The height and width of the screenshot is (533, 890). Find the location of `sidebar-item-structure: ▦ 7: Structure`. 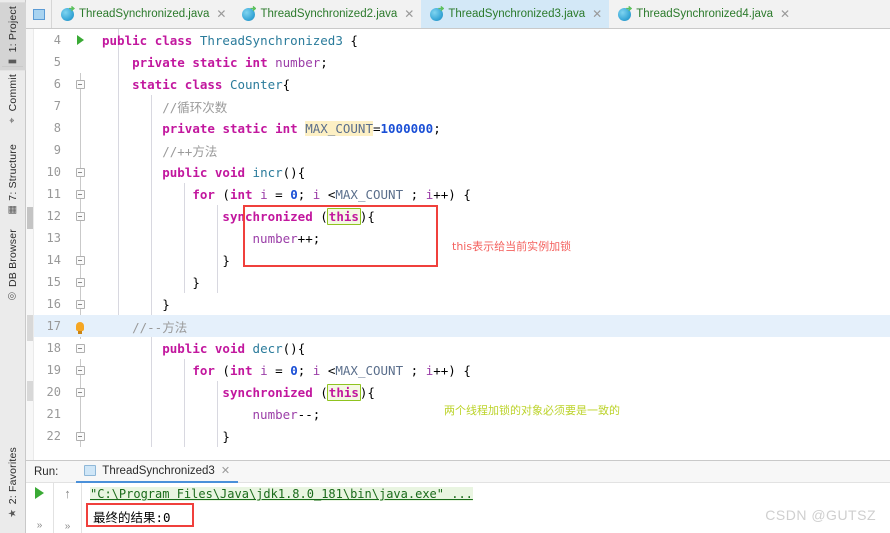

sidebar-item-structure: ▦ 7: Structure is located at coordinates (13, 179).